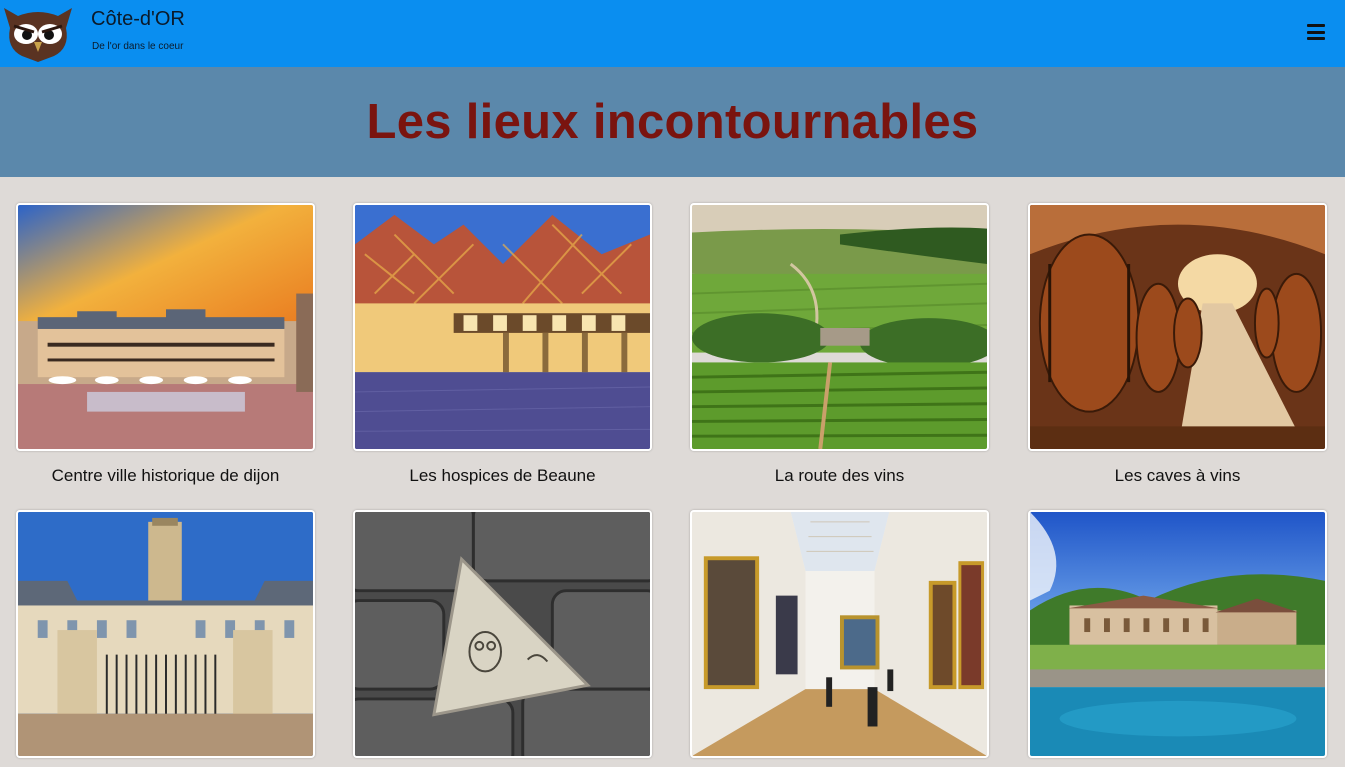 Image resolution: width=1345 pixels, height=767 pixels. Describe the element at coordinates (138, 19) in the screenshot. I see `site-title: Côte-d'OR` at that location.